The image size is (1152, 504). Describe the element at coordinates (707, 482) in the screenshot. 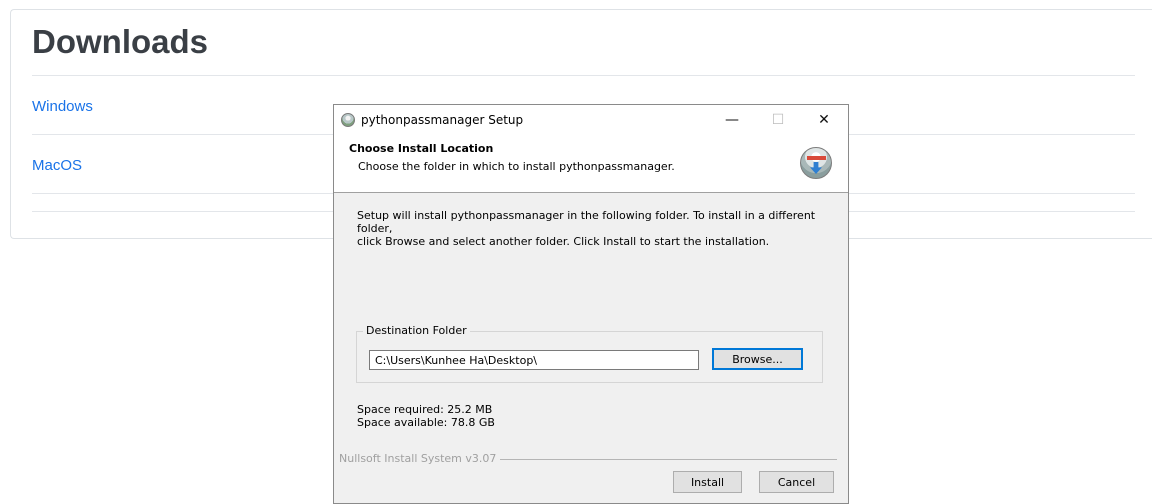

I see `install-button: Install` at that location.